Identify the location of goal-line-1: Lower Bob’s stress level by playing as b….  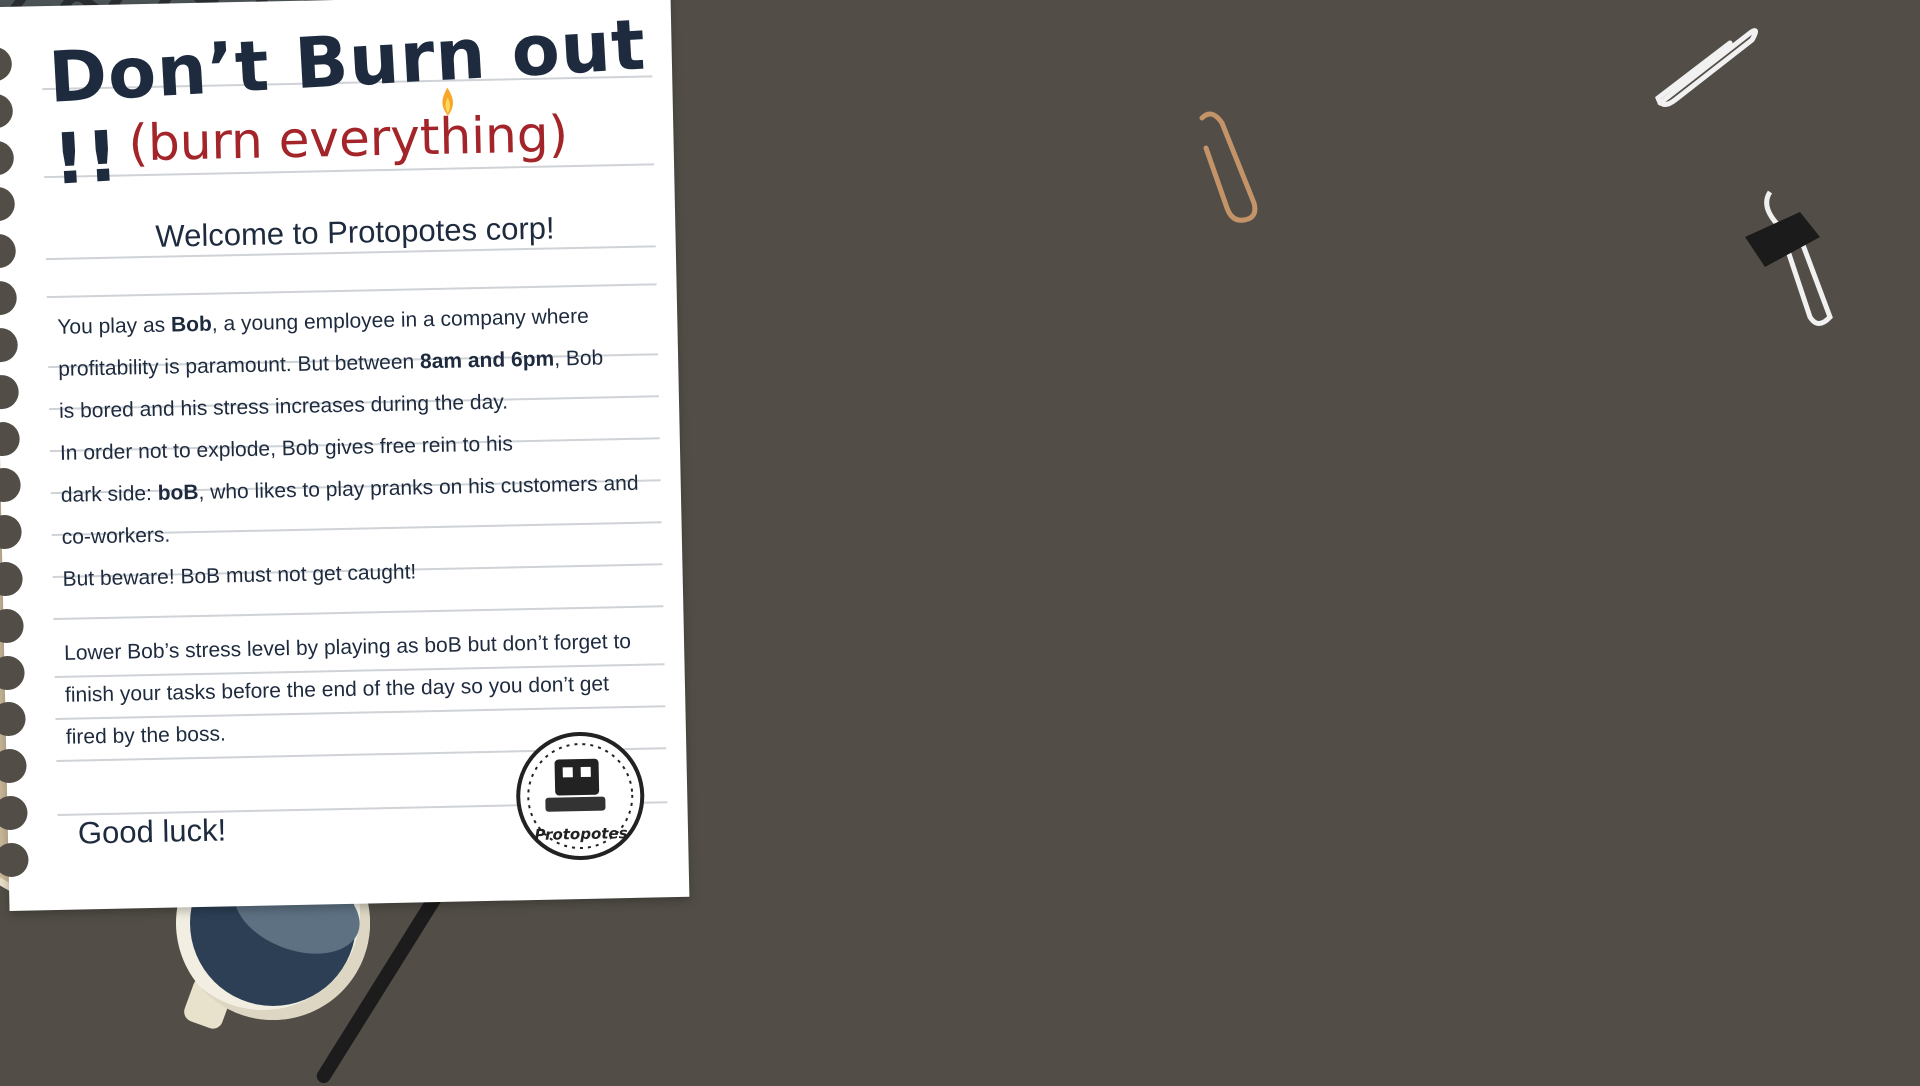
(347, 647).